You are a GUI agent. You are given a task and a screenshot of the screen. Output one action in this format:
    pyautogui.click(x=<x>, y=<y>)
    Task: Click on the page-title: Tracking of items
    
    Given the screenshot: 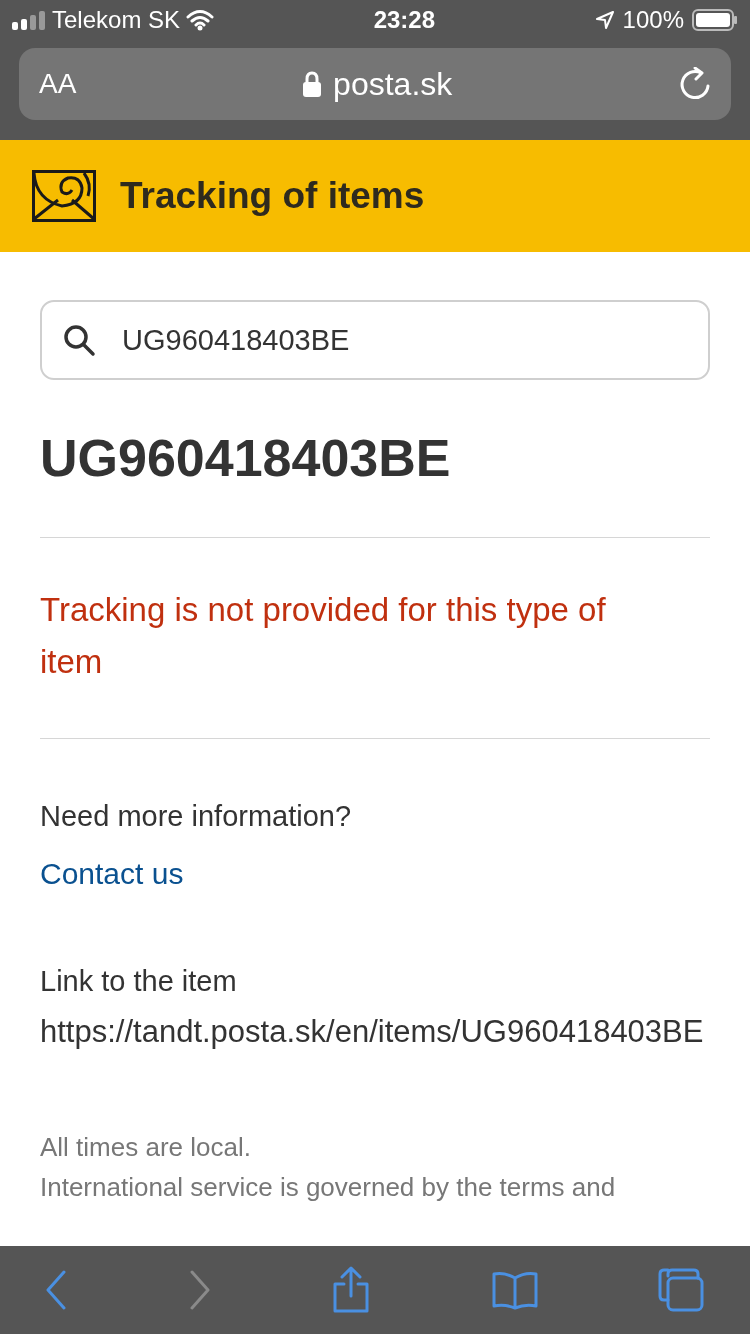 What is the action you would take?
    pyautogui.click(x=272, y=196)
    